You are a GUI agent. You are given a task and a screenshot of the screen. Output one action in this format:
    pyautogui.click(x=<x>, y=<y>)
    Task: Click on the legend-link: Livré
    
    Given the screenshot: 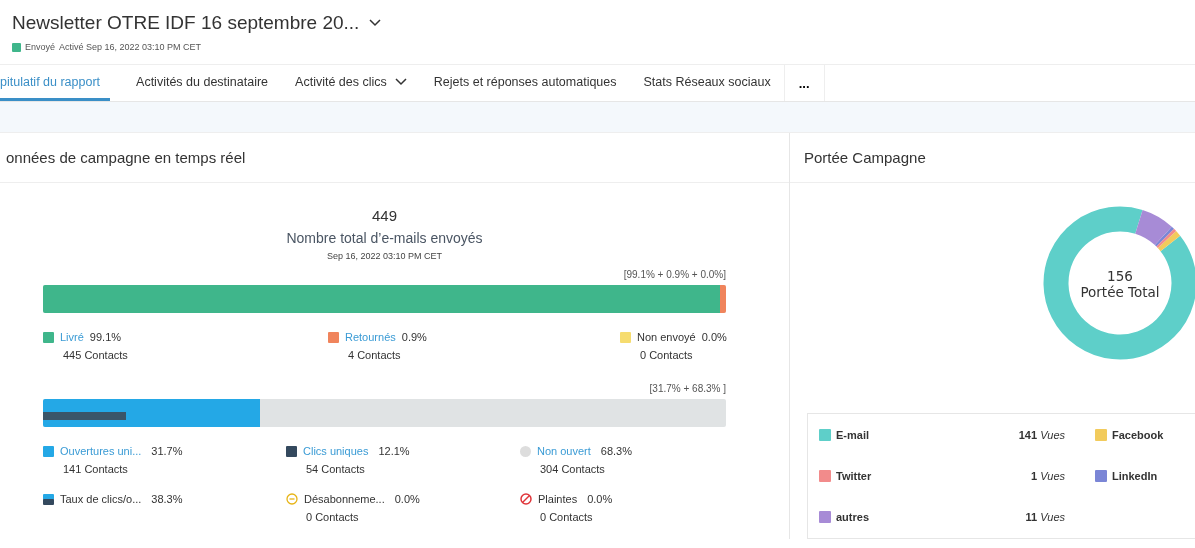 What is the action you would take?
    pyautogui.click(x=72, y=337)
    